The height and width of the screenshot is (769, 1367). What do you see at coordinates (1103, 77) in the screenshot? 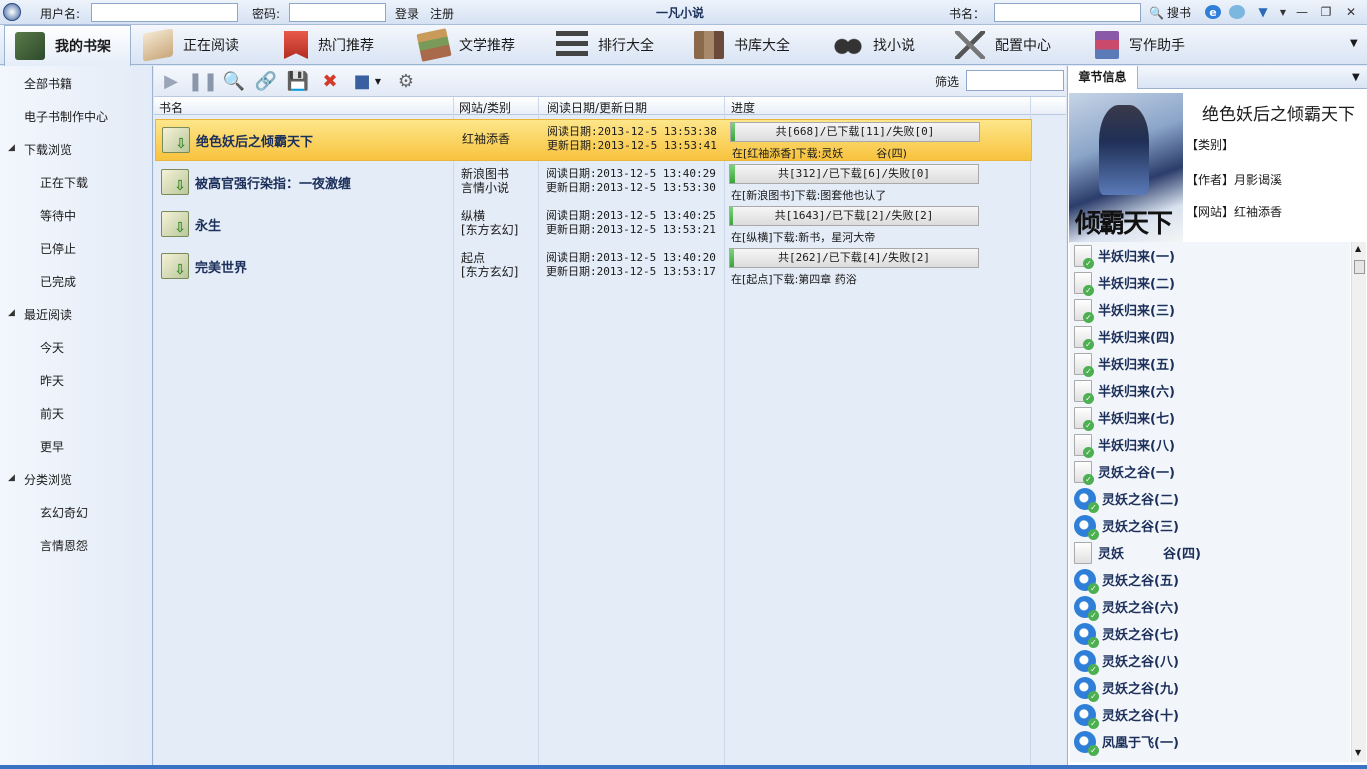
I see `tab-chapter-info: 章节信息` at bounding box center [1103, 77].